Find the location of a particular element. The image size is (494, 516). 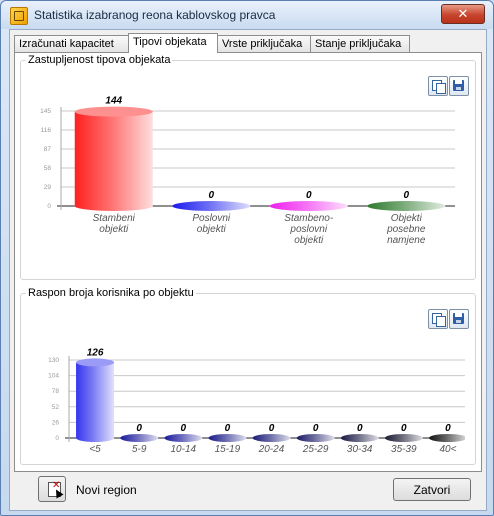

category-label: Objekti is located at coordinates (407, 218).